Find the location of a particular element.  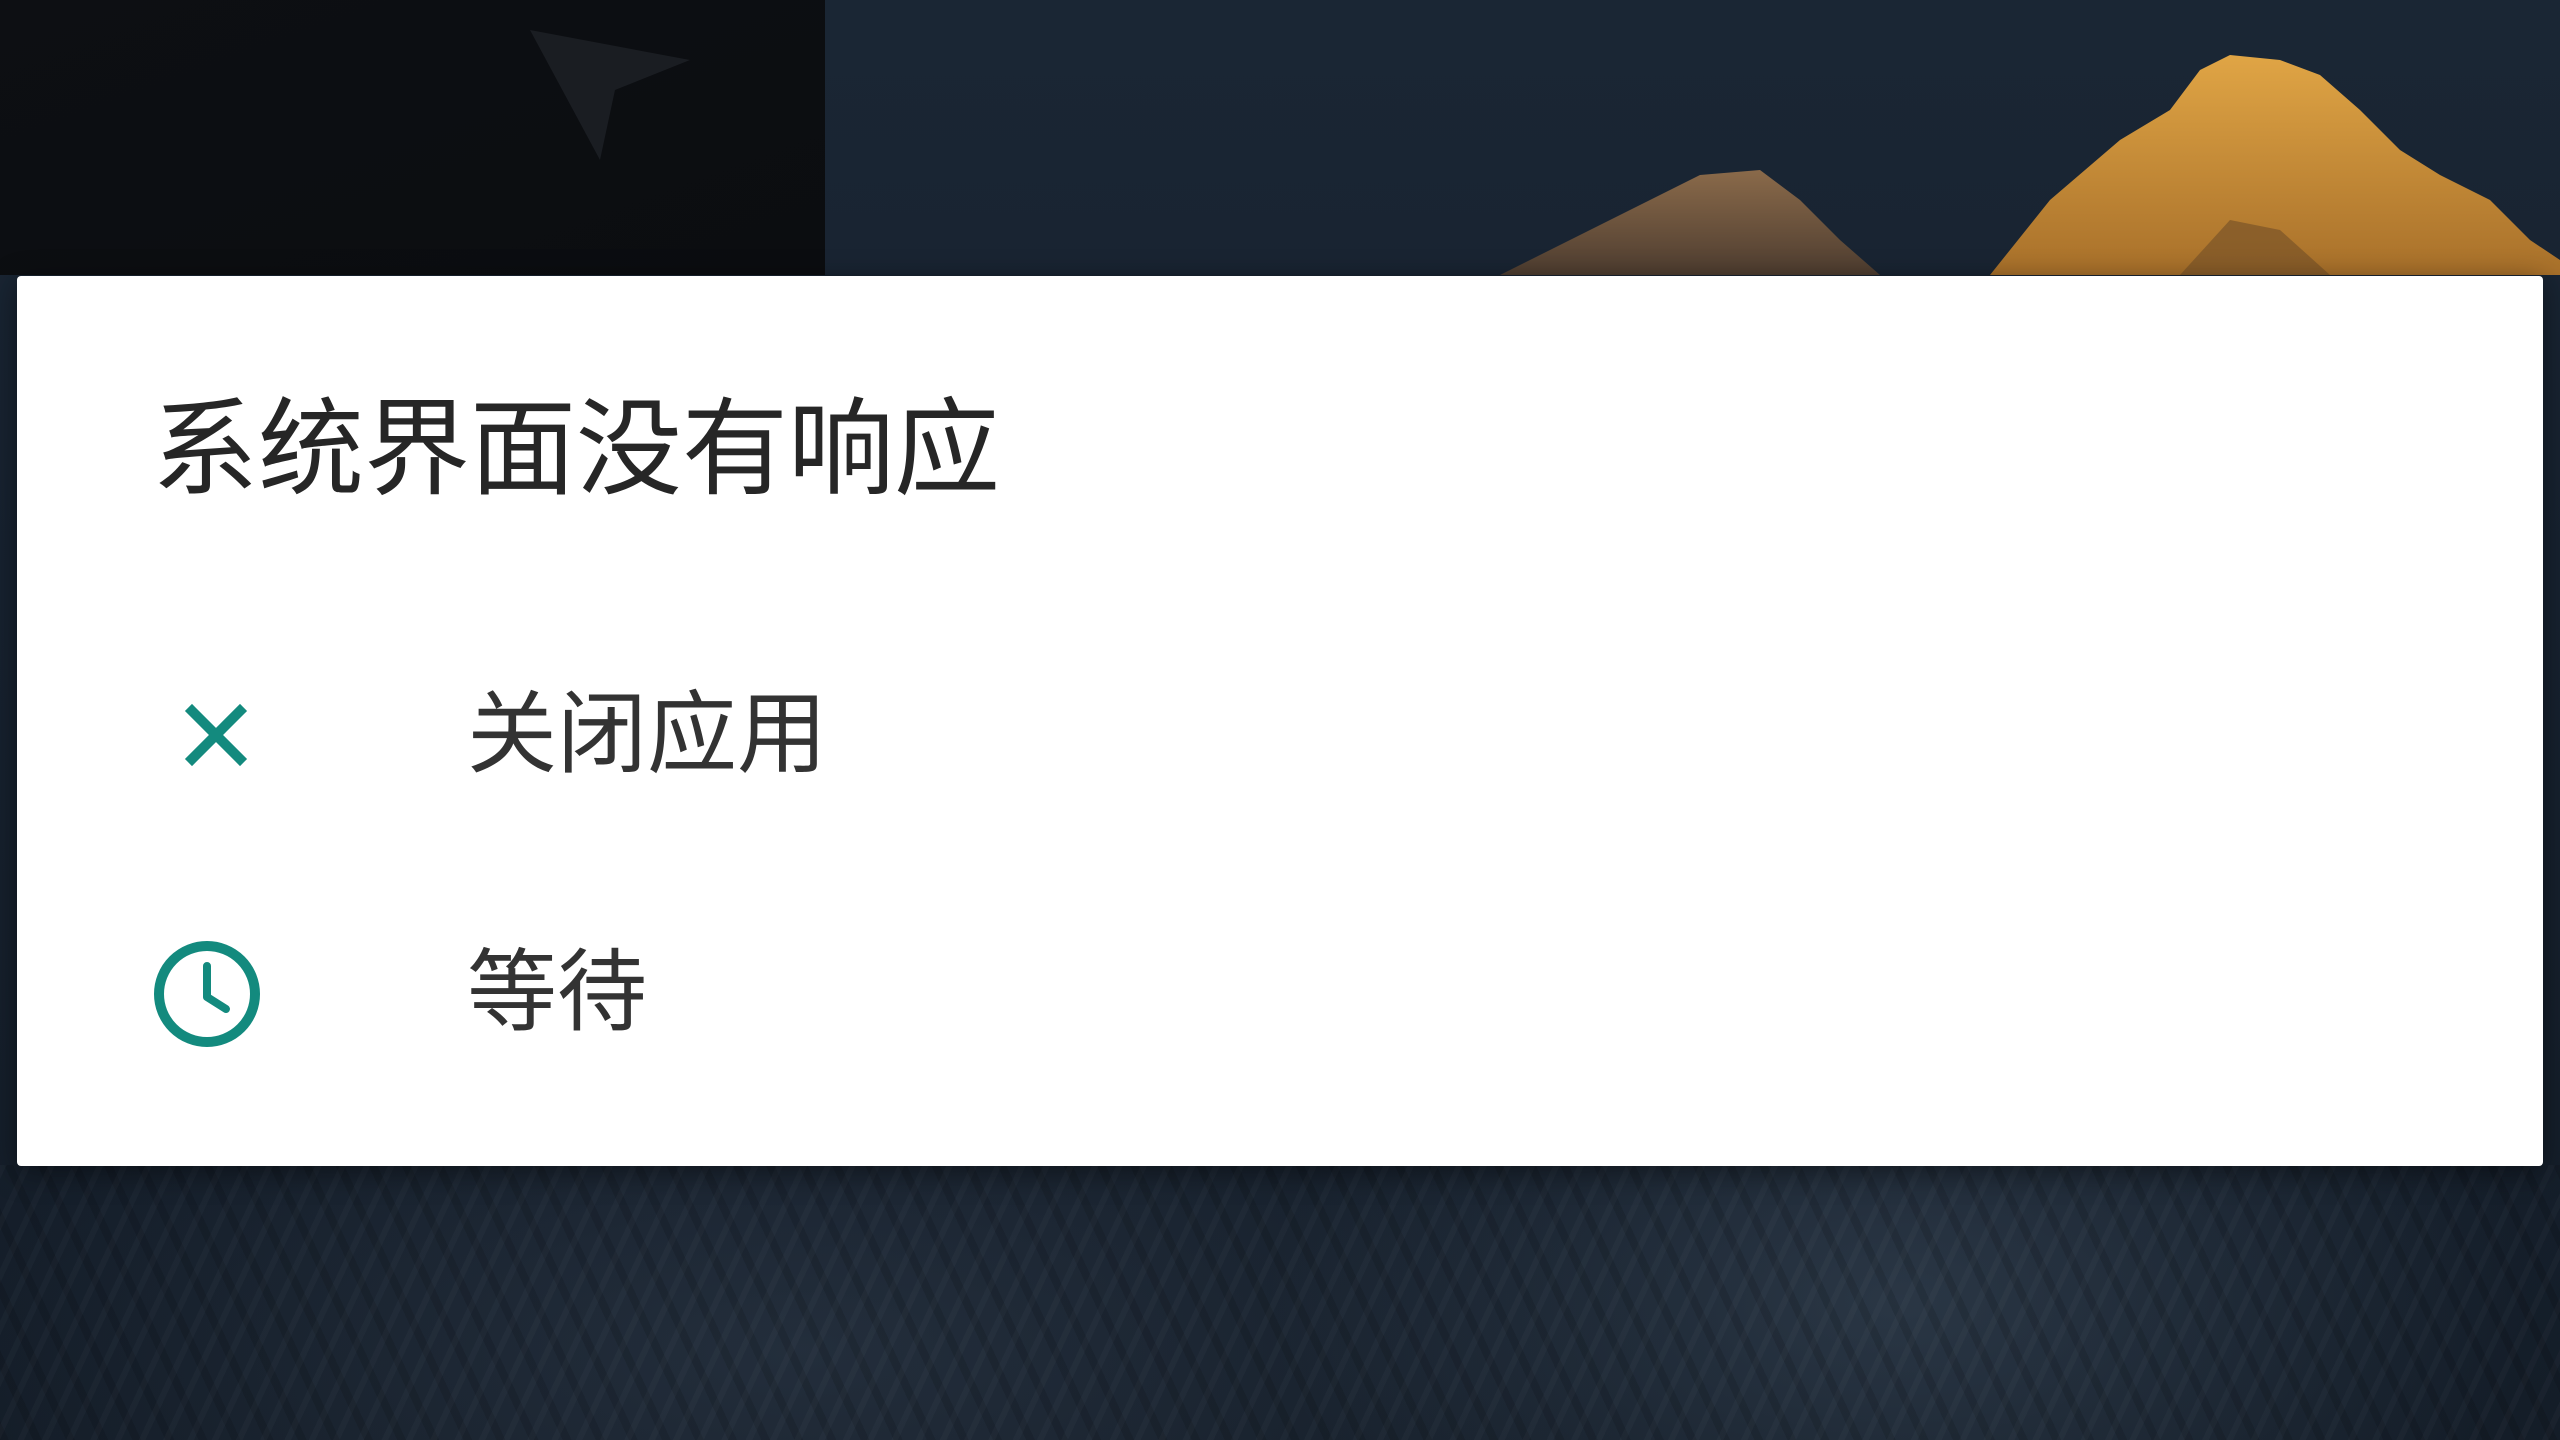

dialog-title: 系统界面没有响应 is located at coordinates (576, 449).